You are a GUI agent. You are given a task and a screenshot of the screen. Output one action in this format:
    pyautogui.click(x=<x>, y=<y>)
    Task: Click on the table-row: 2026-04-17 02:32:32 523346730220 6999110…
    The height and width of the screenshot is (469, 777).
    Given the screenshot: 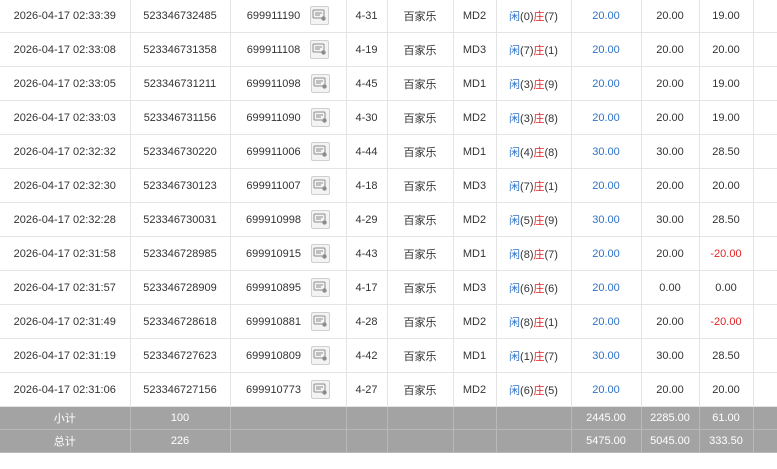 What is the action you would take?
    pyautogui.click(x=388, y=151)
    